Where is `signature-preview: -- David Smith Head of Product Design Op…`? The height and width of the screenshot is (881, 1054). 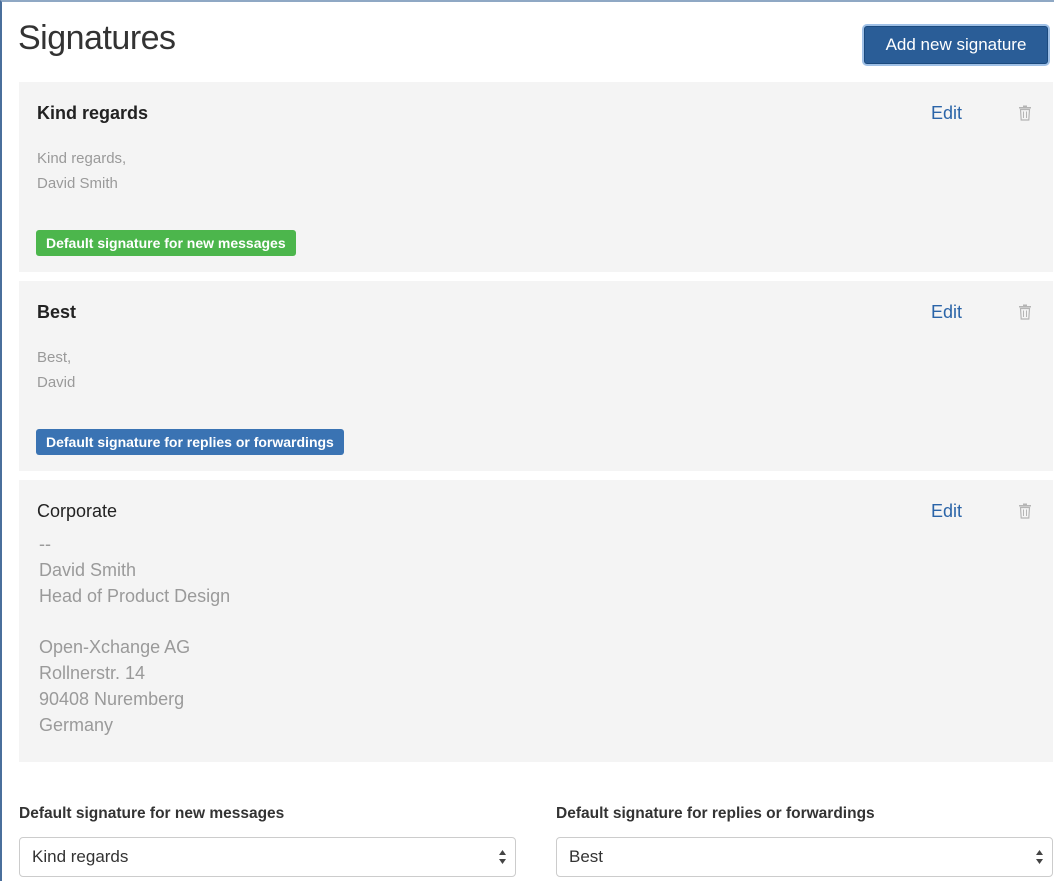 signature-preview: -- David Smith Head of Product Design Op… is located at coordinates (135, 634).